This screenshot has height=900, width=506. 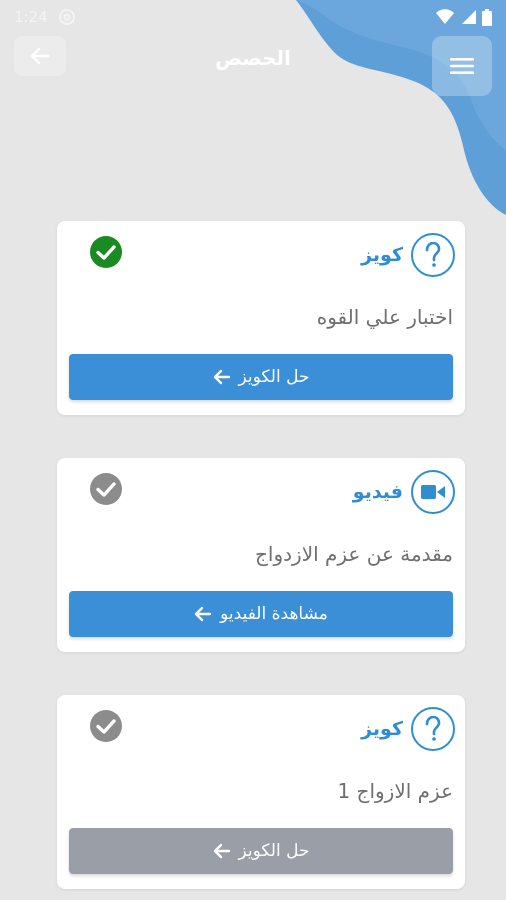 I want to click on watch-video-button: مشاهدة الفيديو, so click(x=261, y=614).